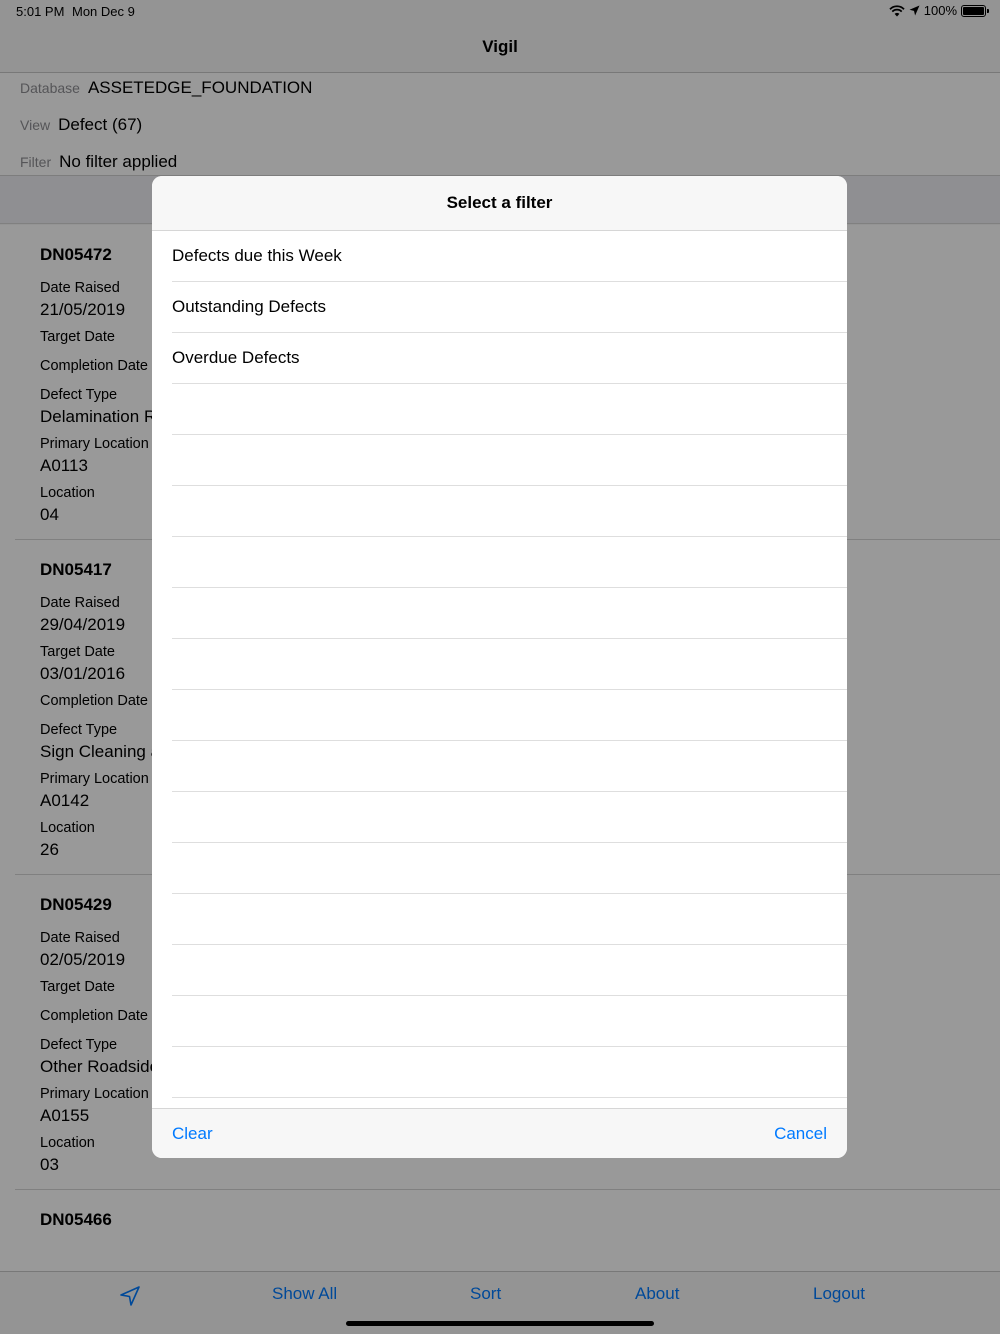 The image size is (1000, 1334). I want to click on filter-option: Overdue Defects, so click(509, 358).